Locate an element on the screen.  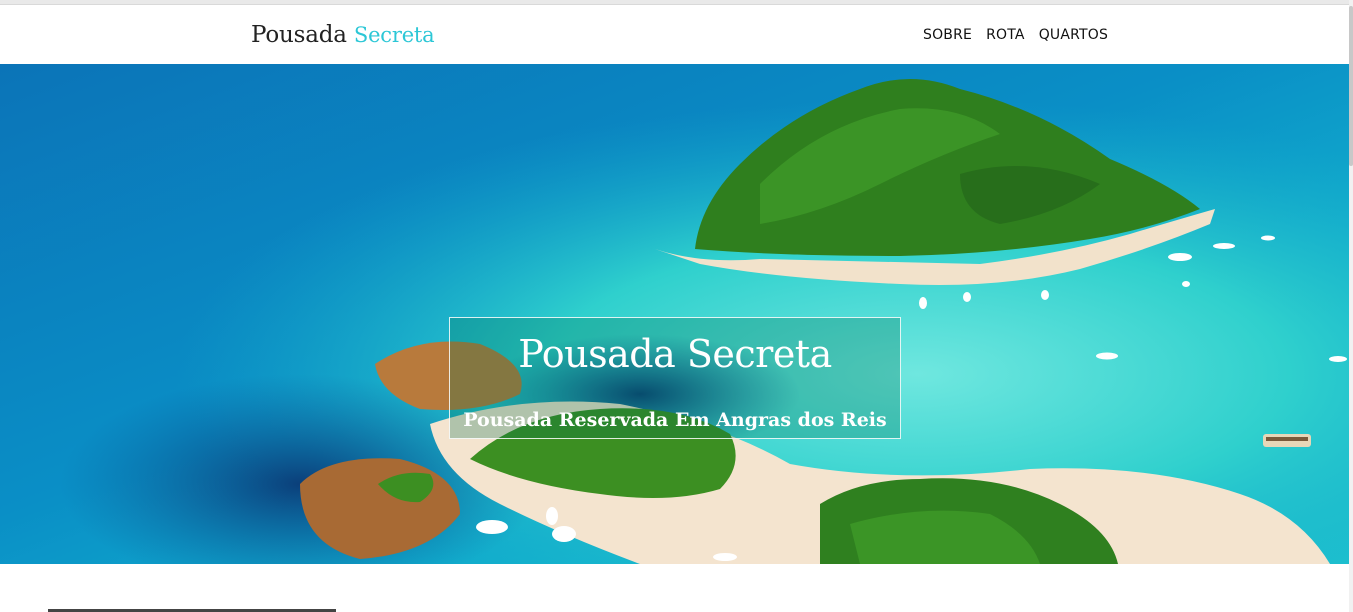
brand-accent: Secreta is located at coordinates (394, 35).